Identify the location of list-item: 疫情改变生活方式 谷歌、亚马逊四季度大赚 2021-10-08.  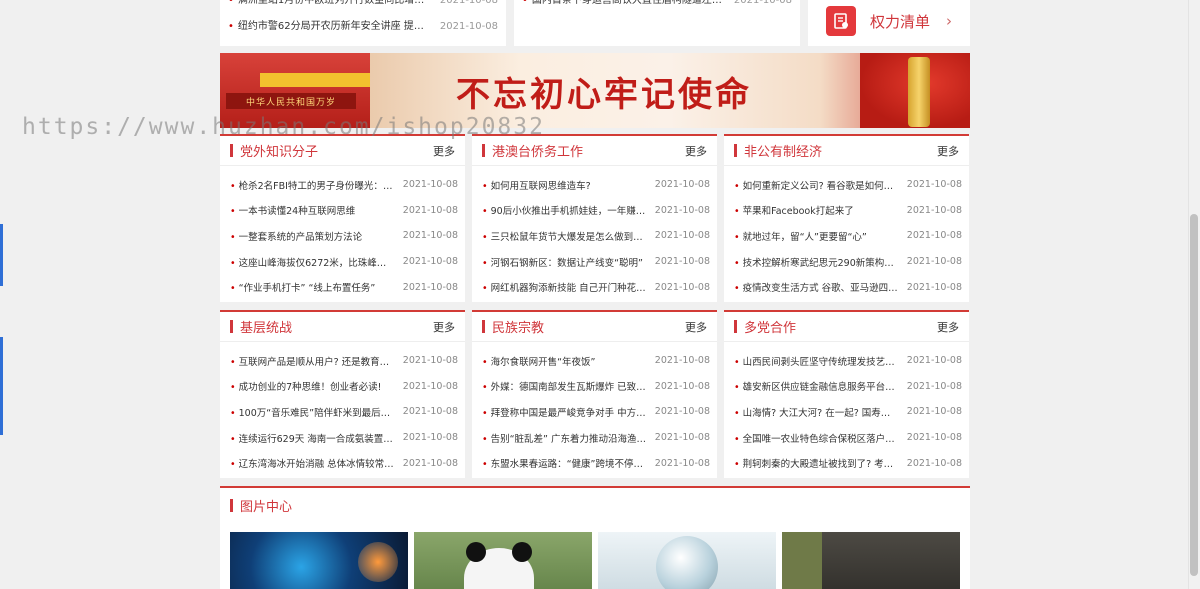
(848, 287).